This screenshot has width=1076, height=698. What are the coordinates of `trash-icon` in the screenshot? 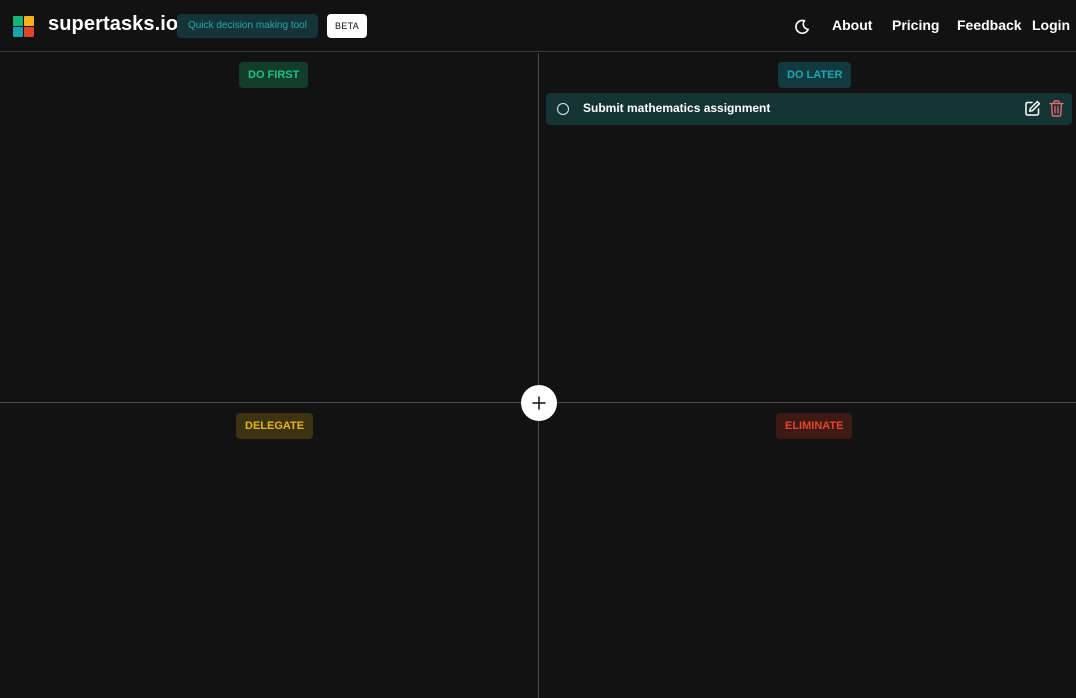 It's located at (1056, 108).